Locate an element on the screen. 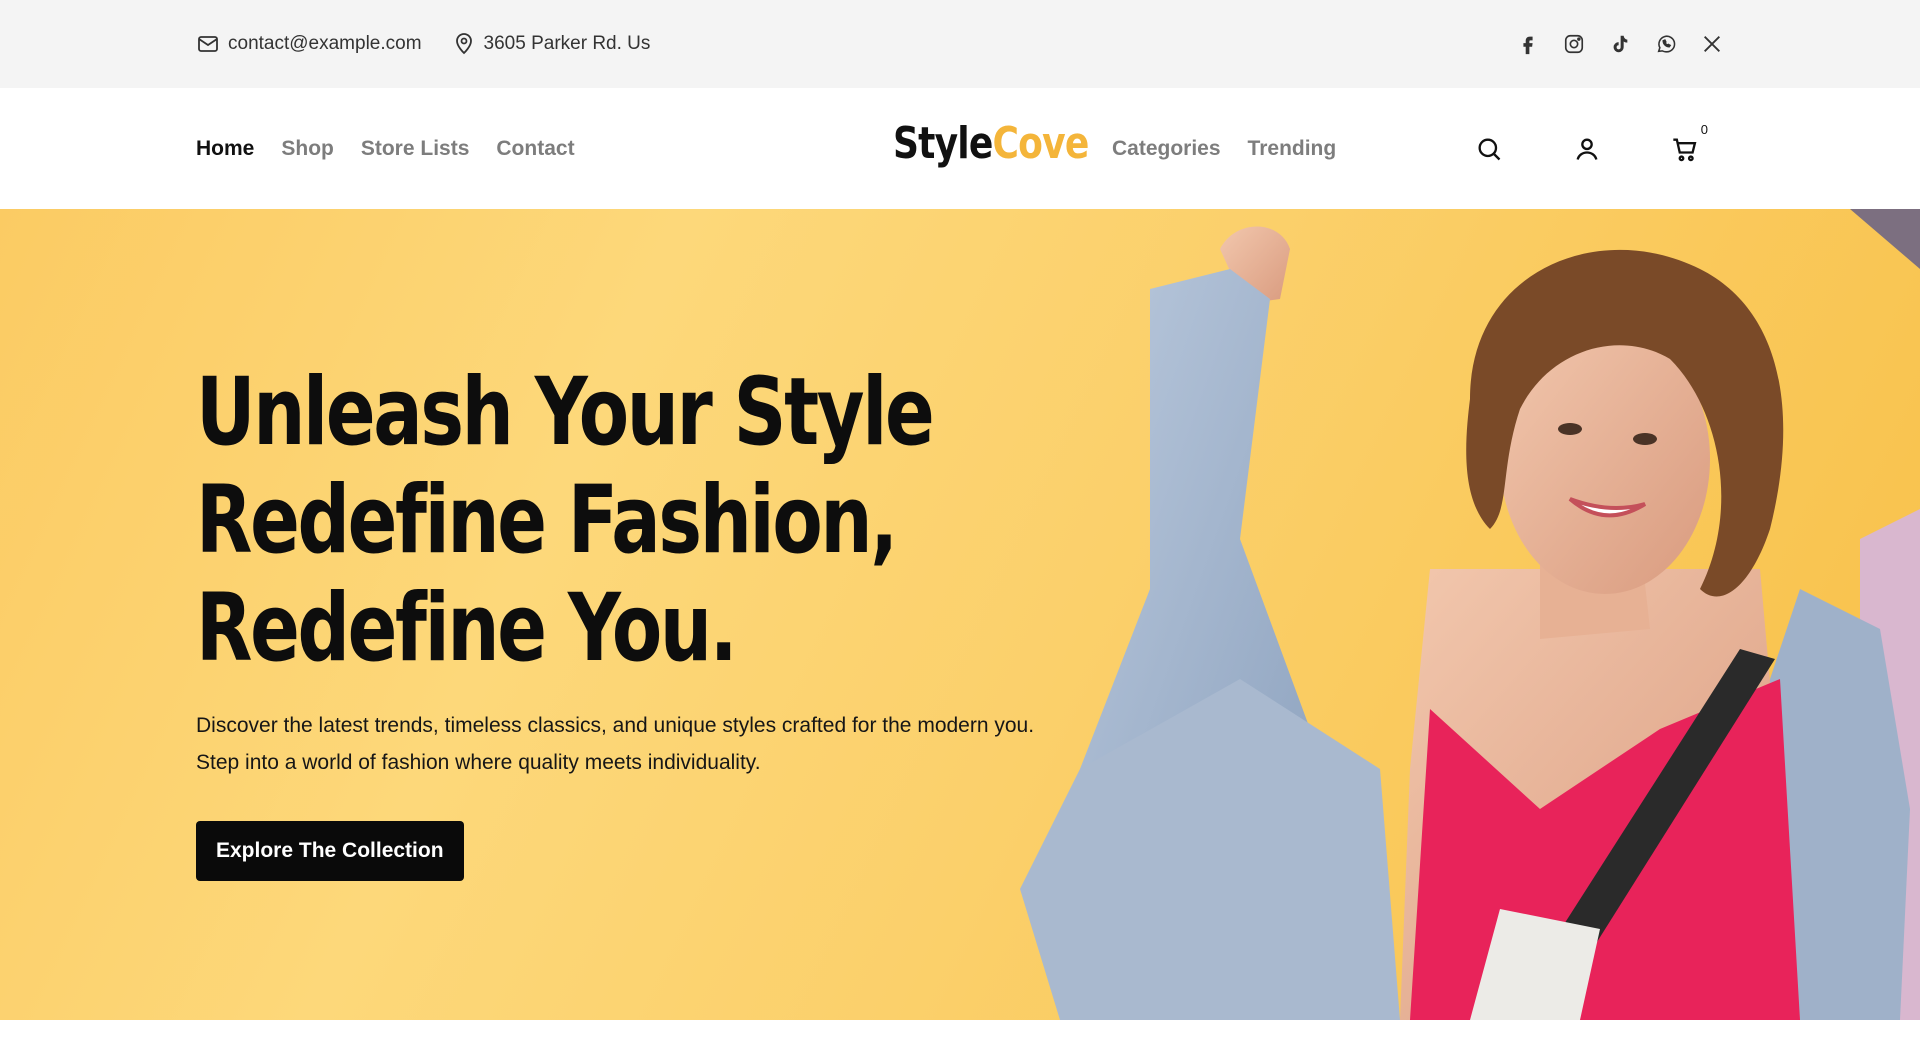 This screenshot has width=1920, height=1048. logo-part-style: Style is located at coordinates (943, 143).